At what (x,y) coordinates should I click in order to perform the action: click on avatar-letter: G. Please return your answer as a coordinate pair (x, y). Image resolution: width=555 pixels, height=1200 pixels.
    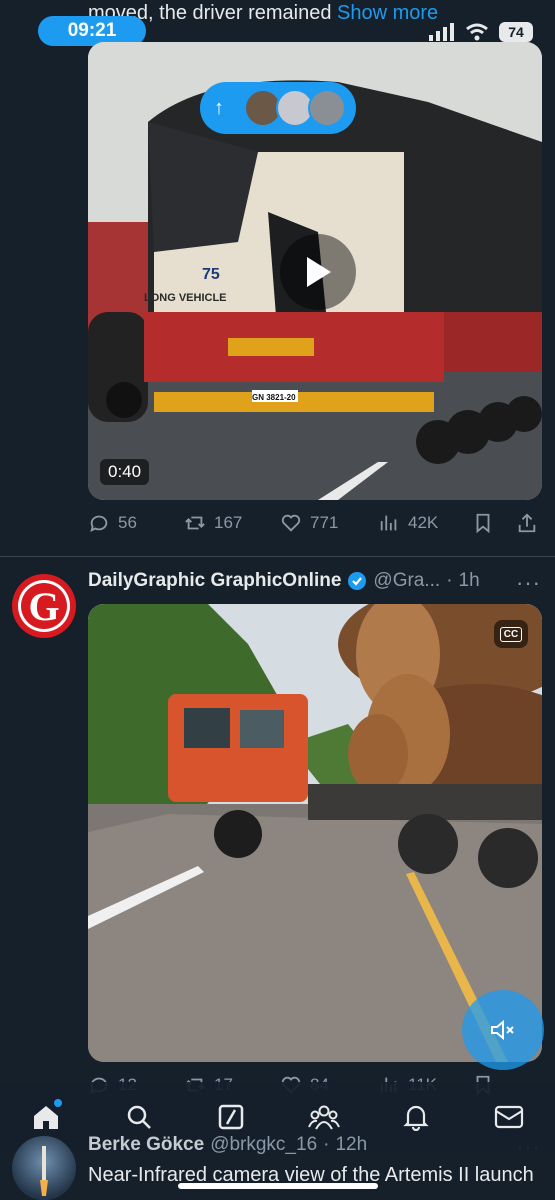
    Looking at the image, I should click on (43, 606).